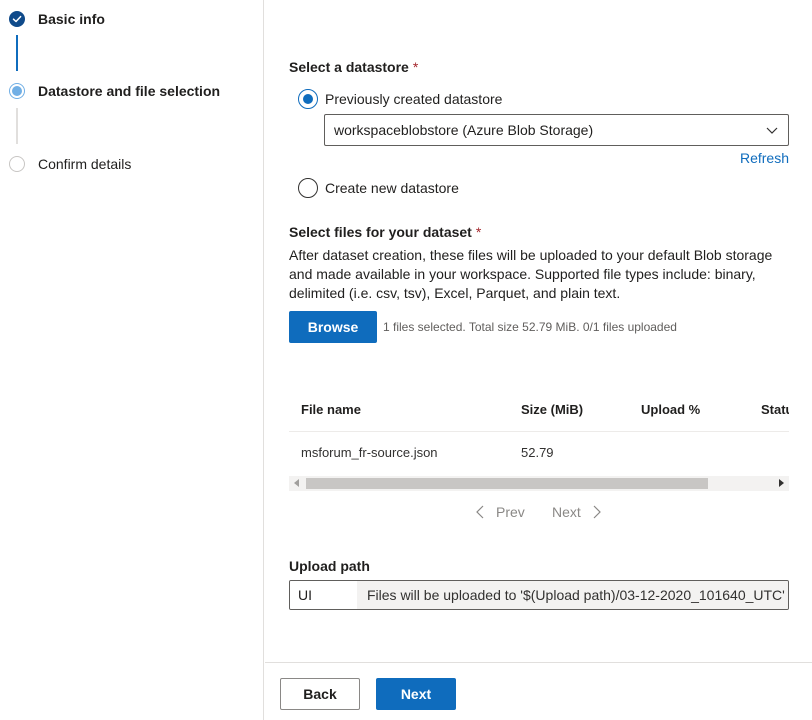 The image size is (812, 720). I want to click on upload-path-title: Upload path, so click(329, 566).